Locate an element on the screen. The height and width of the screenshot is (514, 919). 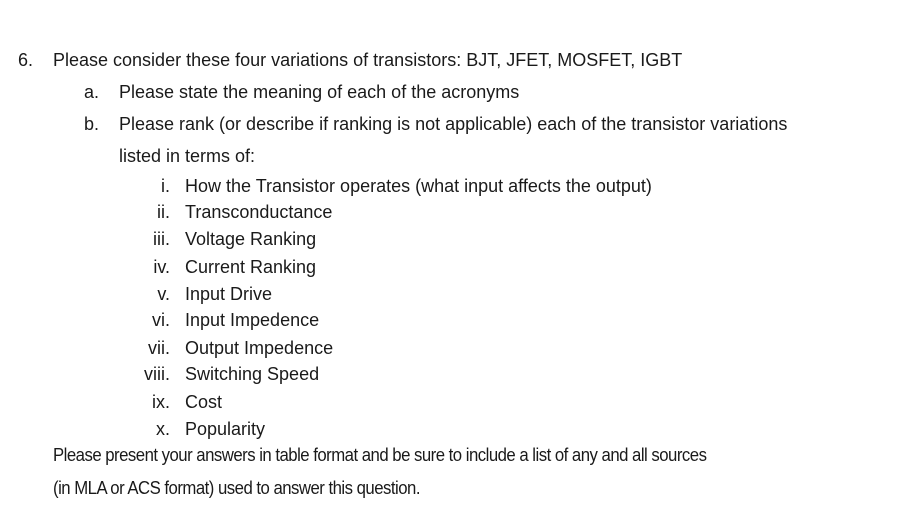
list-item-text: Transconductance is located at coordinates (259, 212).